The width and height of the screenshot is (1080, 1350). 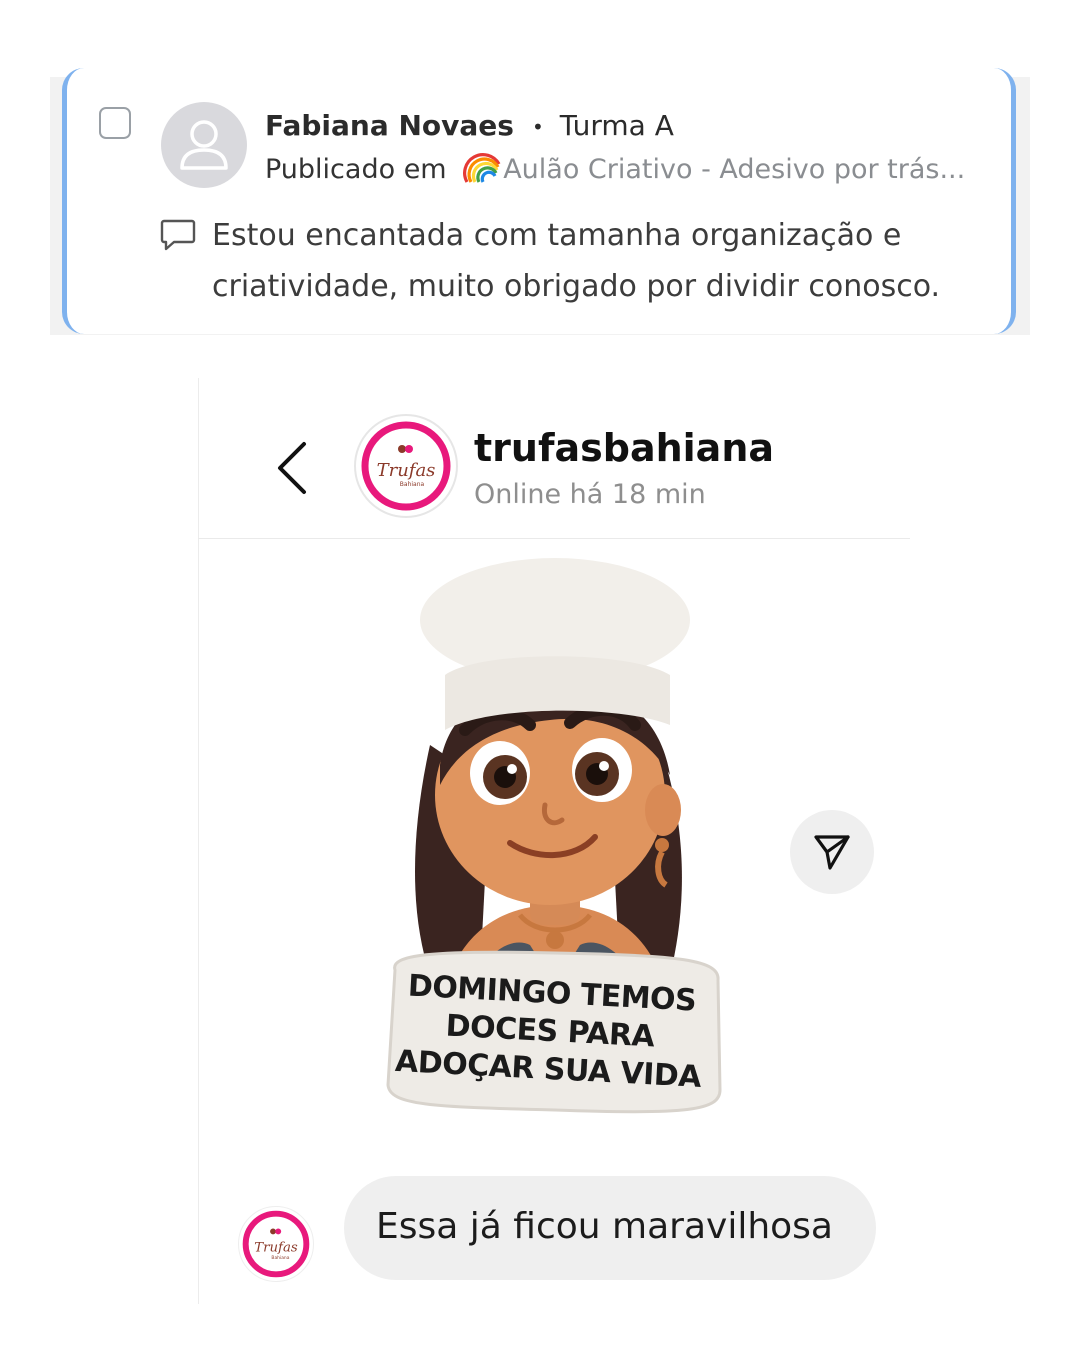 I want to click on small-logo-text: Trufas, so click(x=276, y=1247).